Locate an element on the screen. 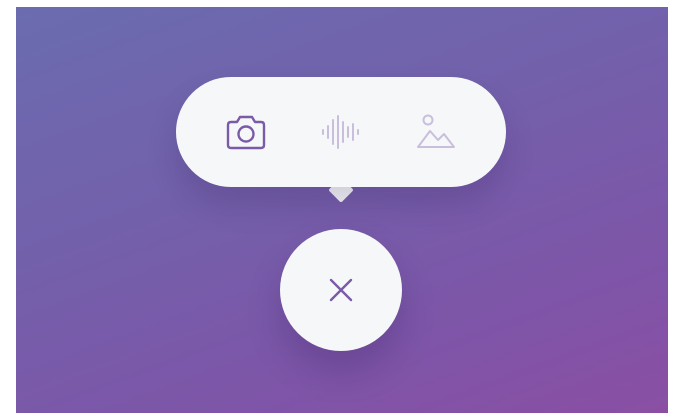  image-icon is located at coordinates (436, 131).